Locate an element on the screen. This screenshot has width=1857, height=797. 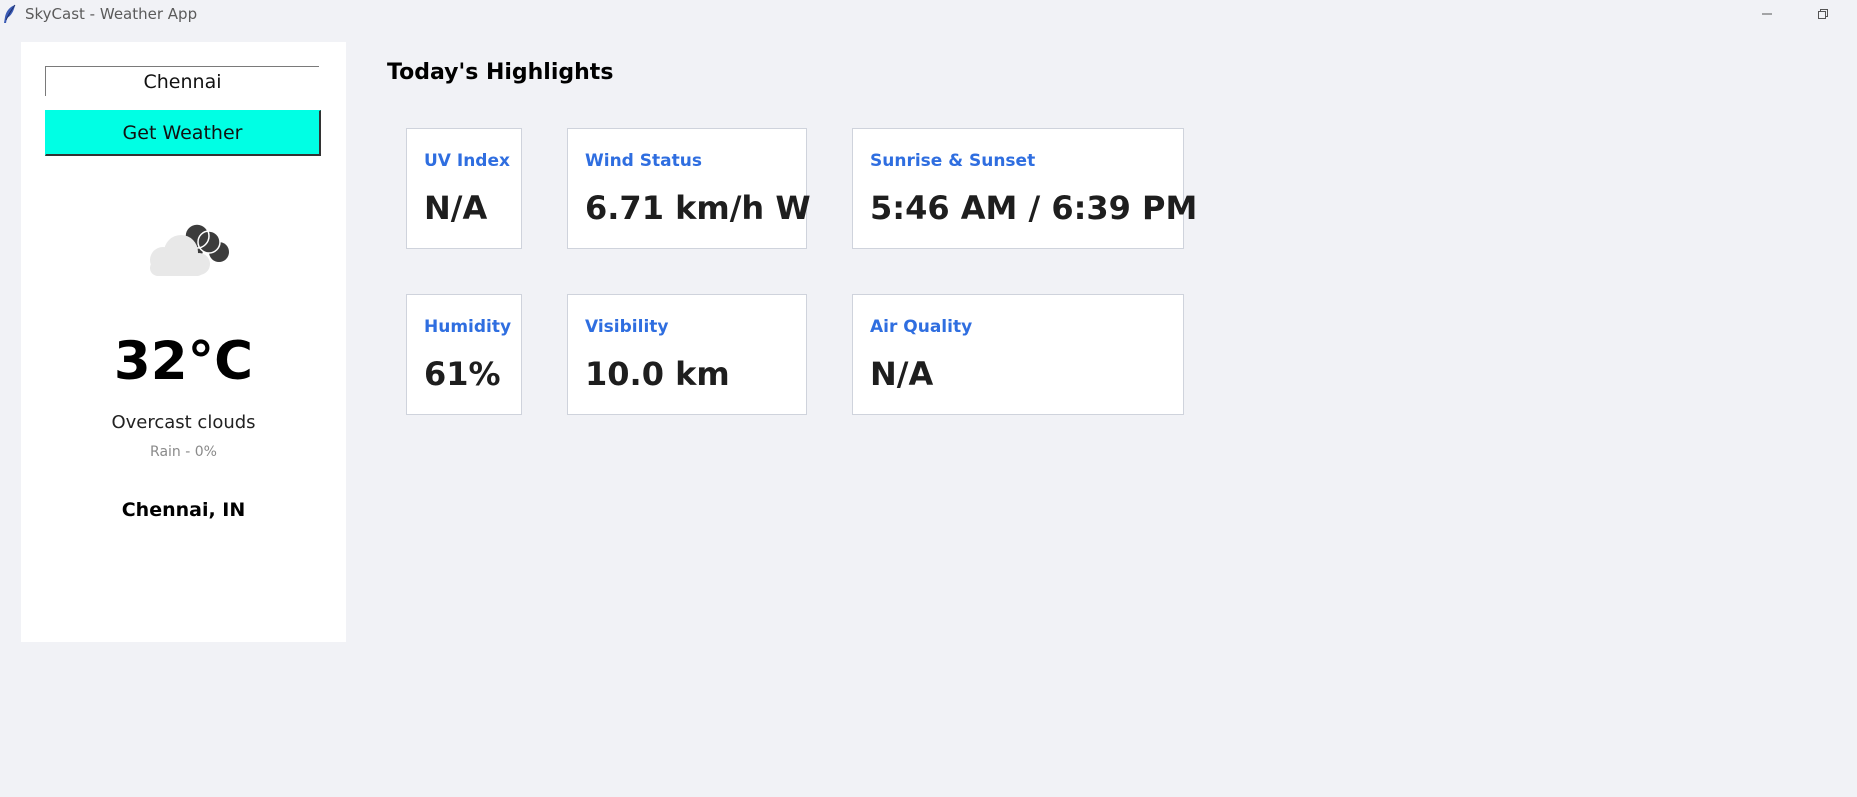
highlights-title: Today's Highlights is located at coordinates (500, 72).